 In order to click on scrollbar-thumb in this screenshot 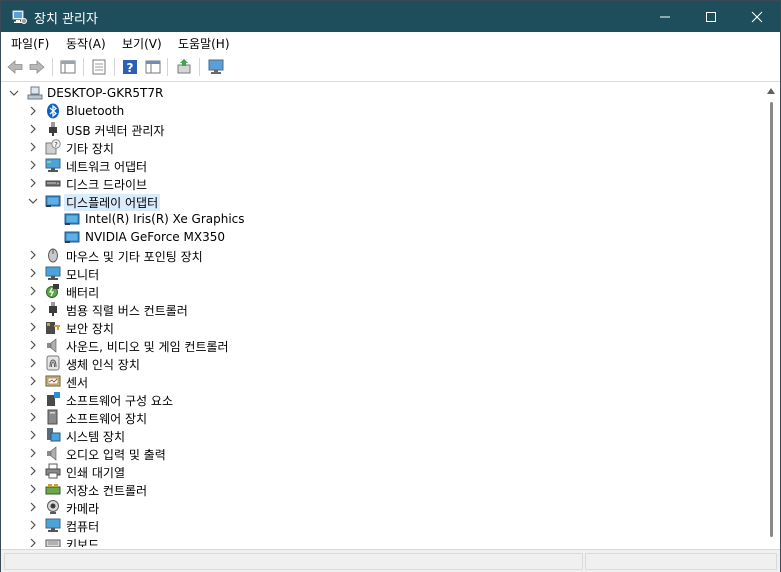, I will do `click(771, 319)`.